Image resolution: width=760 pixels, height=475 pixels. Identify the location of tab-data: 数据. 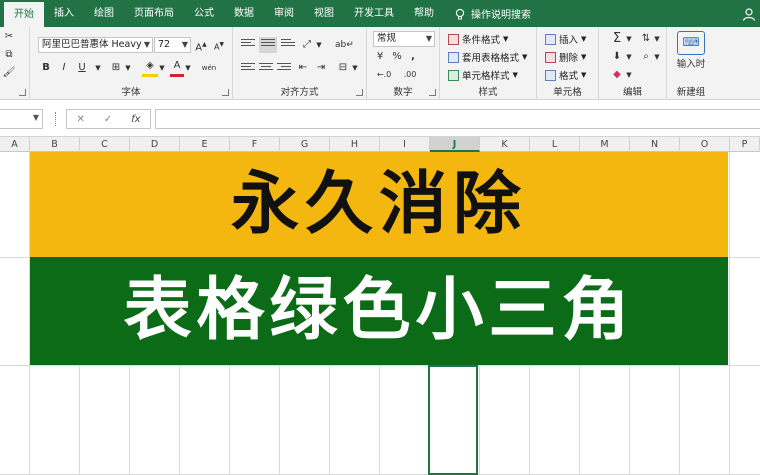
(244, 13).